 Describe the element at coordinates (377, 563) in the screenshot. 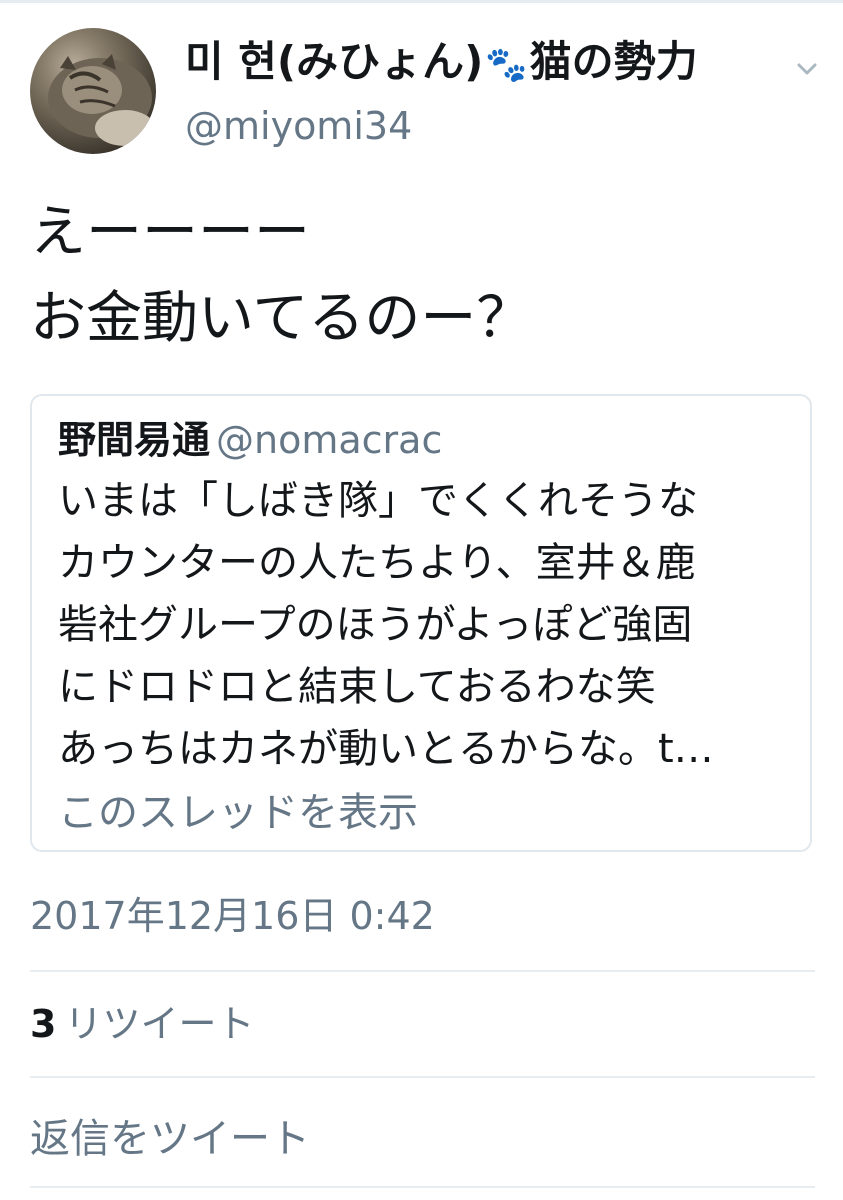

I see `quoted-text-line: カウンターの人たちより、室井＆鹿` at that location.